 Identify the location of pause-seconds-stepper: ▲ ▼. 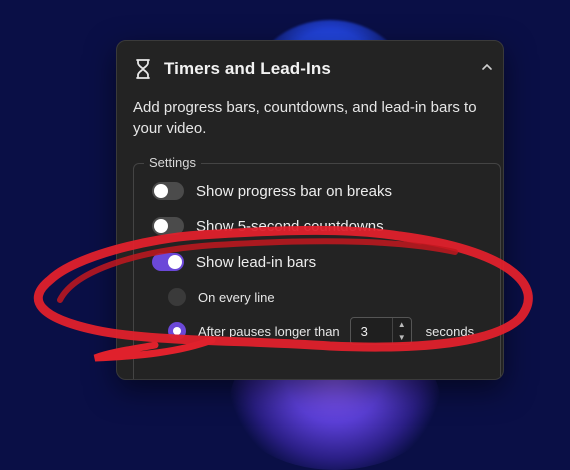
(401, 331).